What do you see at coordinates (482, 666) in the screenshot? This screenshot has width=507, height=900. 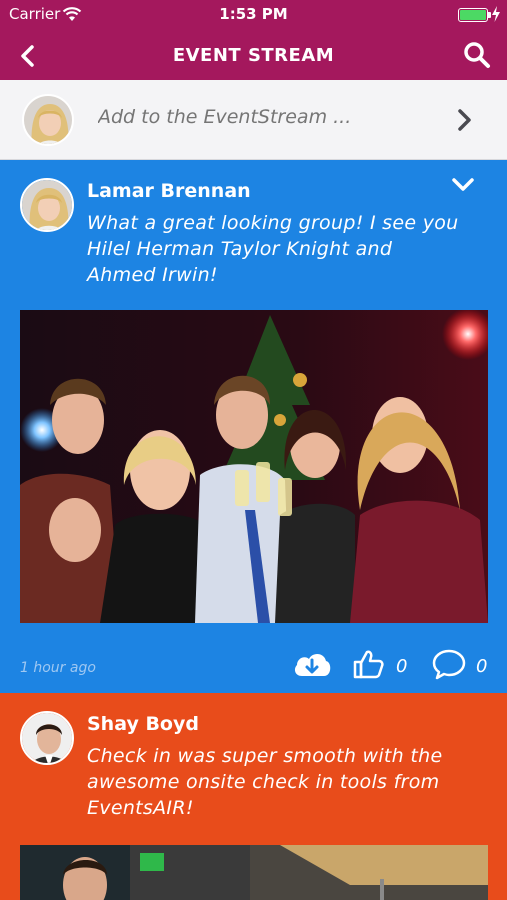 I see `comment-count: 0` at bounding box center [482, 666].